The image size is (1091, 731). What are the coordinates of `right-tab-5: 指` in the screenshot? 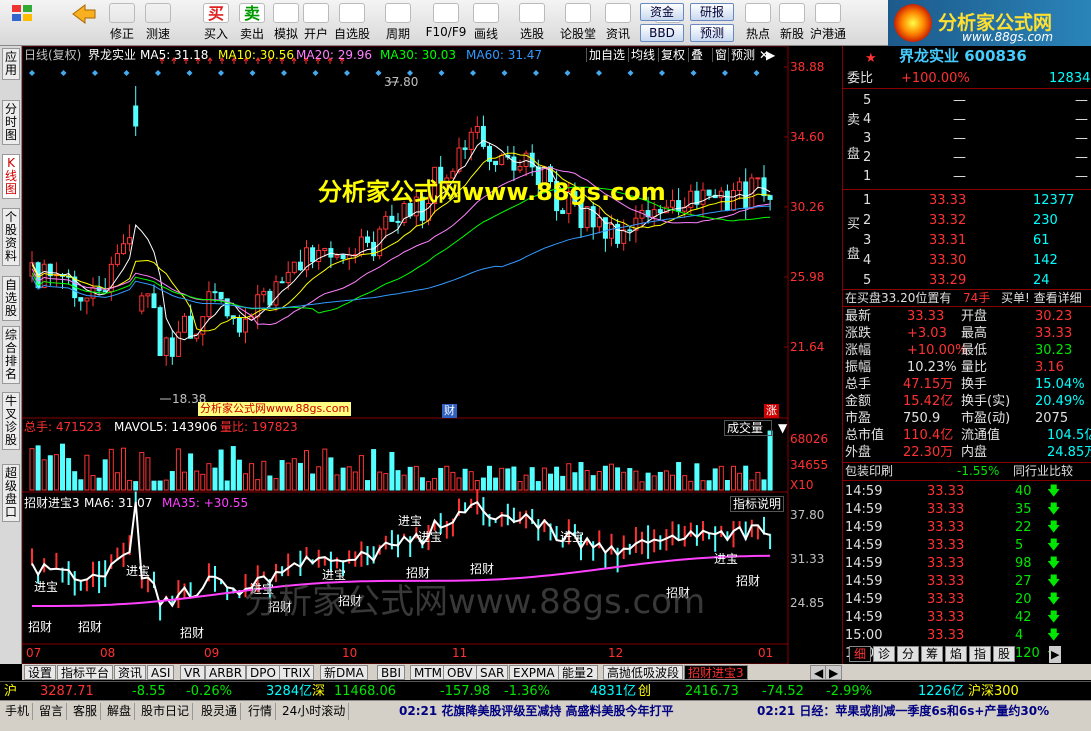 It's located at (980, 654).